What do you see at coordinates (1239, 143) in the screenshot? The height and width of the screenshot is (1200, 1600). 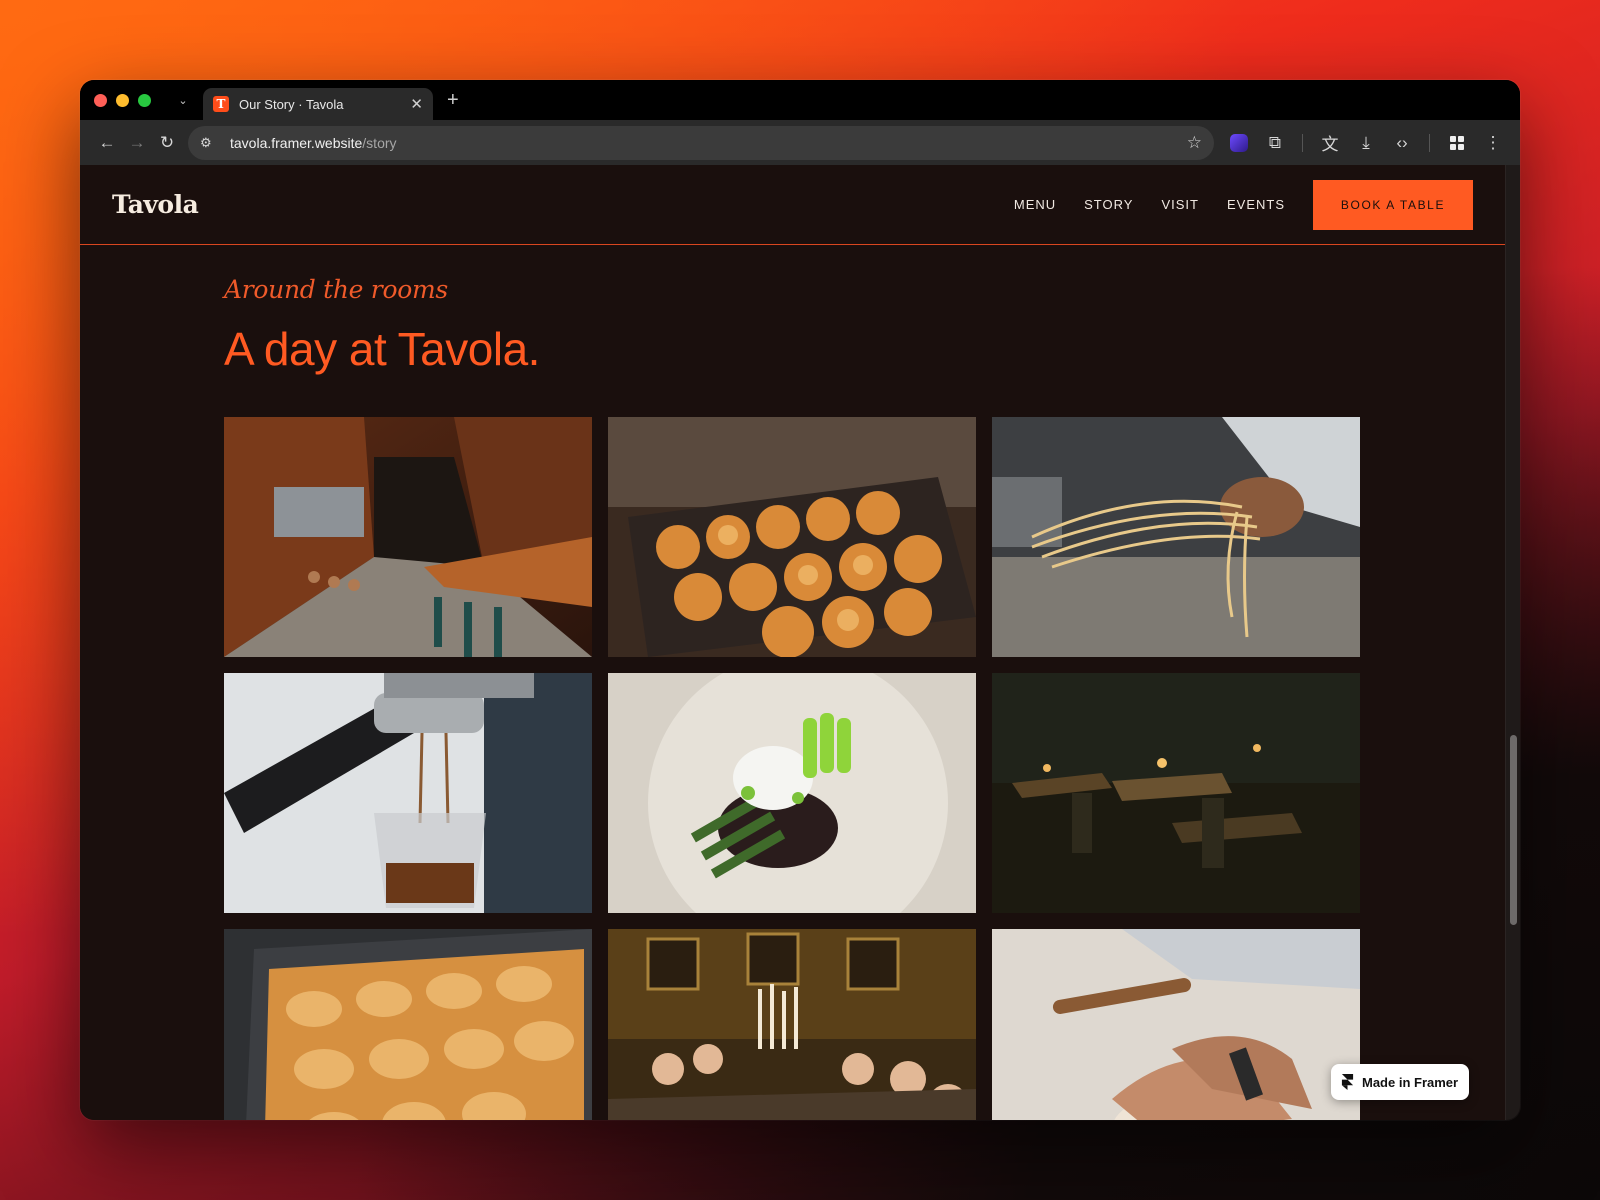 I see `proton-extension-icon` at bounding box center [1239, 143].